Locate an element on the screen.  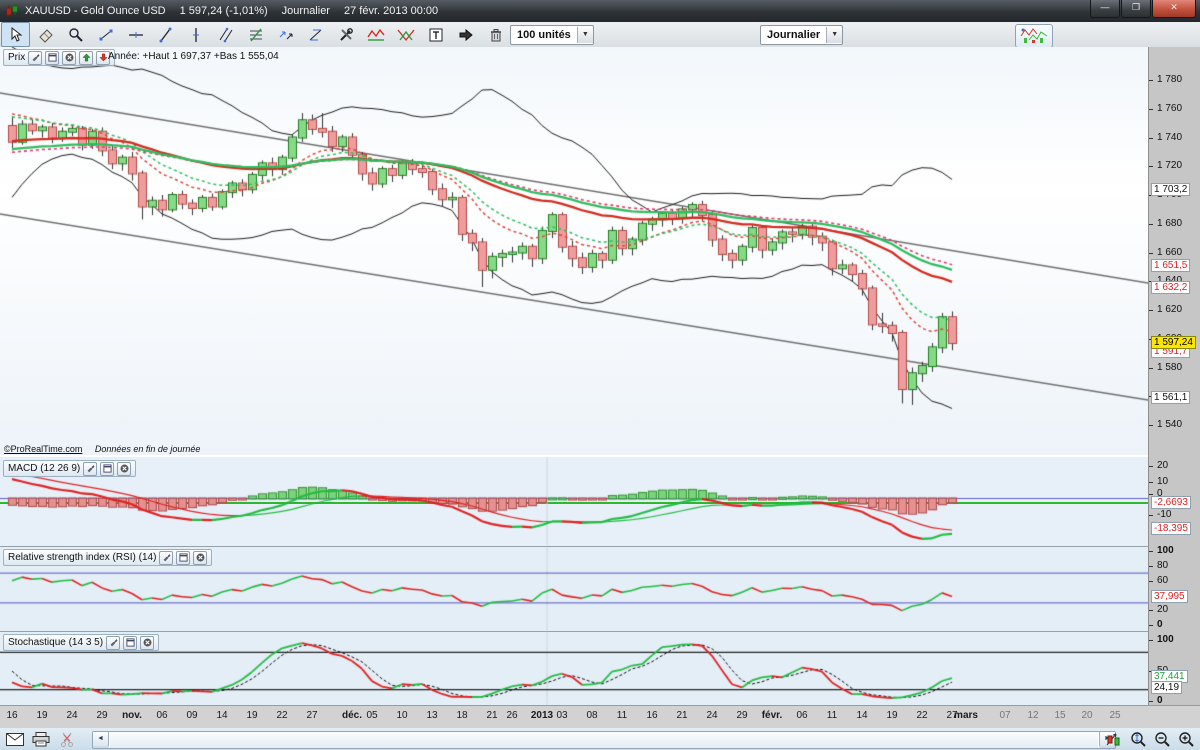
axis-value-flag: 37,995 is located at coordinates (1169, 596).